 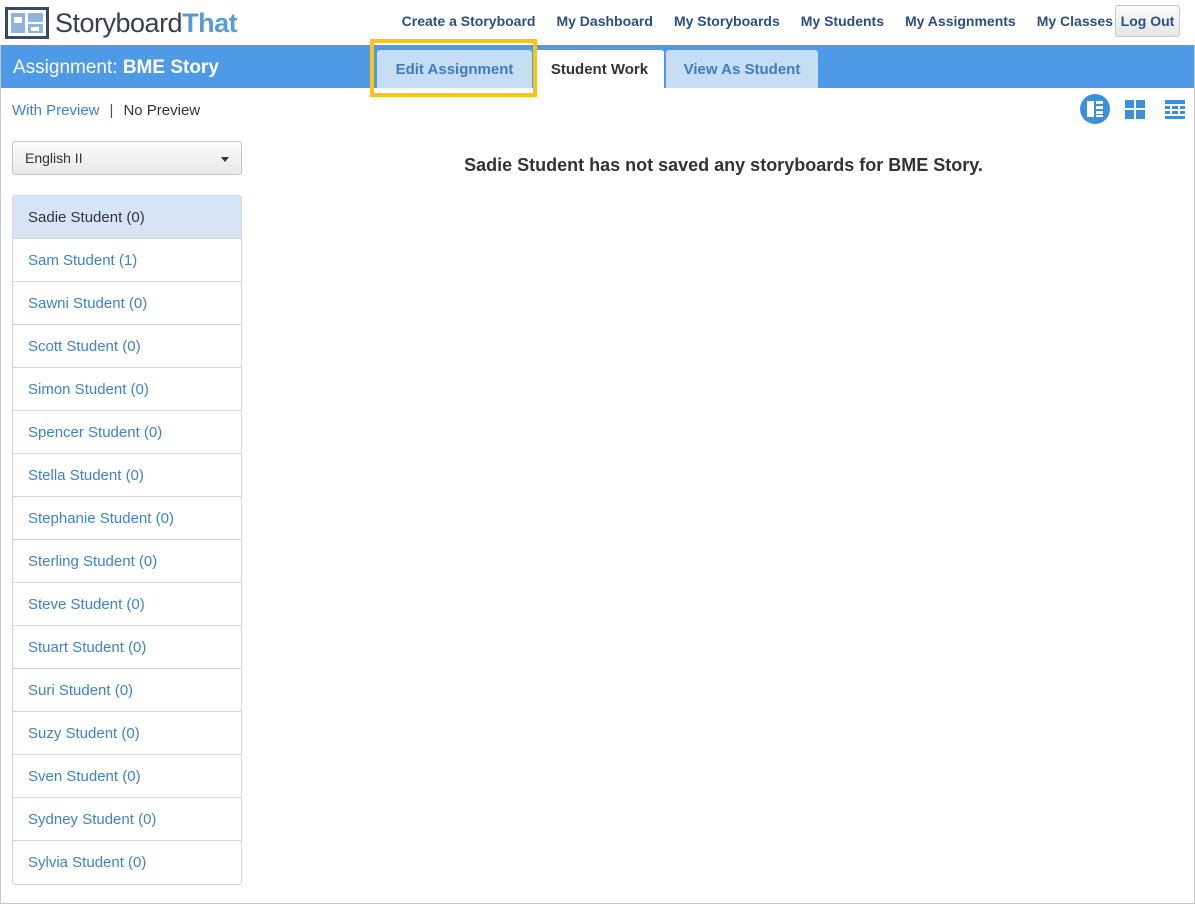 What do you see at coordinates (127, 475) in the screenshot?
I see `student-item: Stella Student (0)` at bounding box center [127, 475].